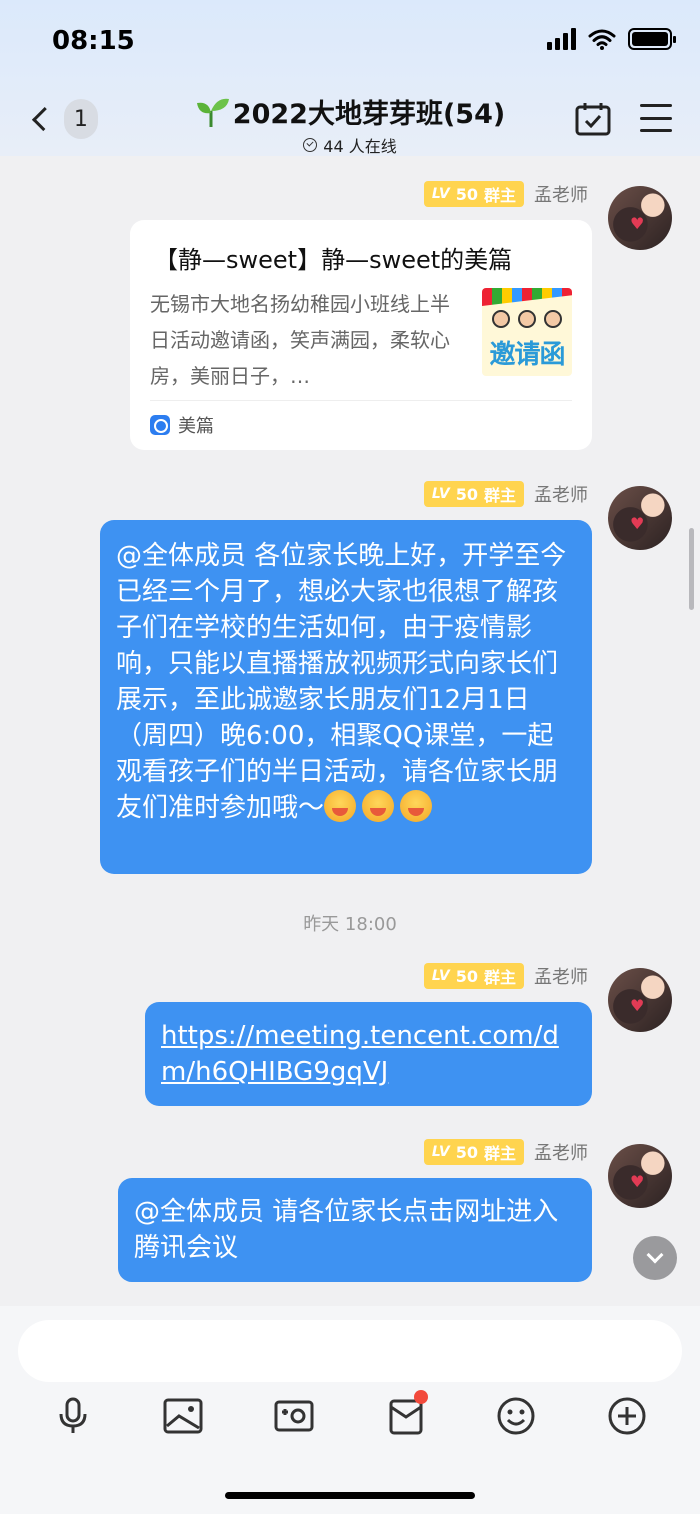 The height and width of the screenshot is (1514, 700). I want to click on back-button: 1, so click(63, 119).